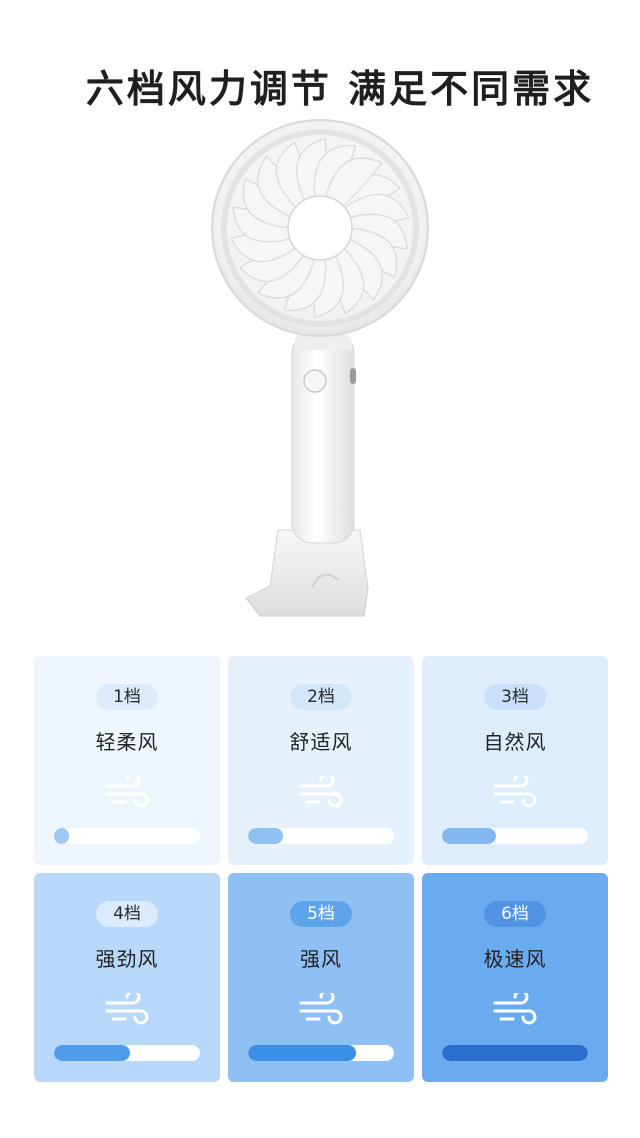 The width and height of the screenshot is (640, 1138). Describe the element at coordinates (321, 977) in the screenshot. I see `speed-card-5: 5档 强风` at that location.